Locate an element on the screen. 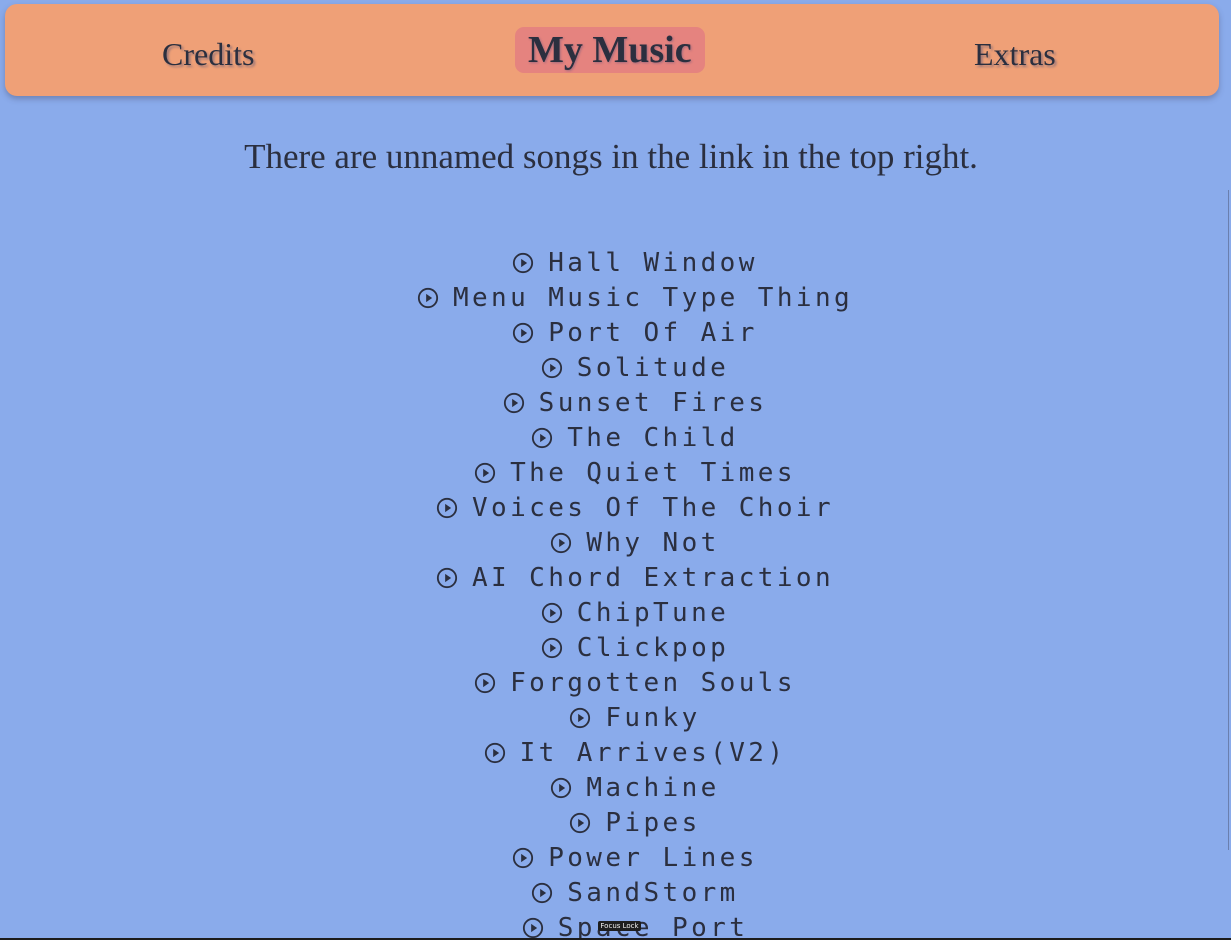 The height and width of the screenshot is (940, 1231). song-item: Power Lines is located at coordinates (615, 858).